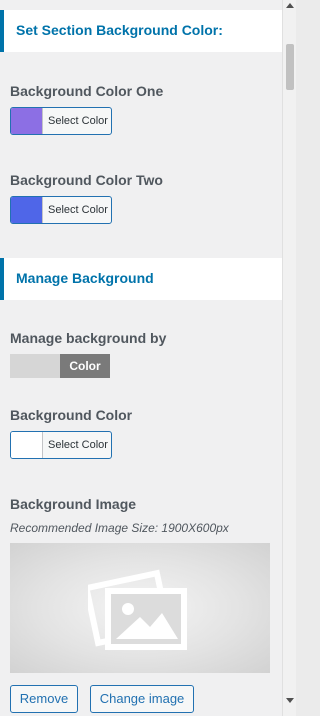 Image resolution: width=320 pixels, height=716 pixels. I want to click on color-one-picker-button: Select Color, so click(61, 121).